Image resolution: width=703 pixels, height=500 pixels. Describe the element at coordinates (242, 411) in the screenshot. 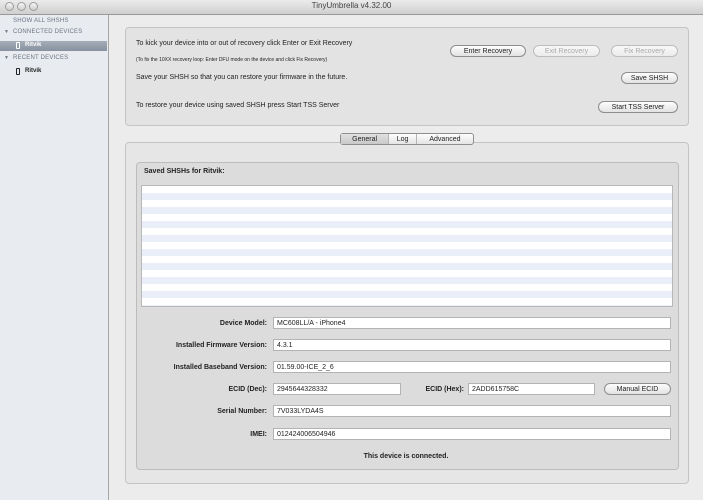

I see `serial-number-label: Serial Number:` at that location.